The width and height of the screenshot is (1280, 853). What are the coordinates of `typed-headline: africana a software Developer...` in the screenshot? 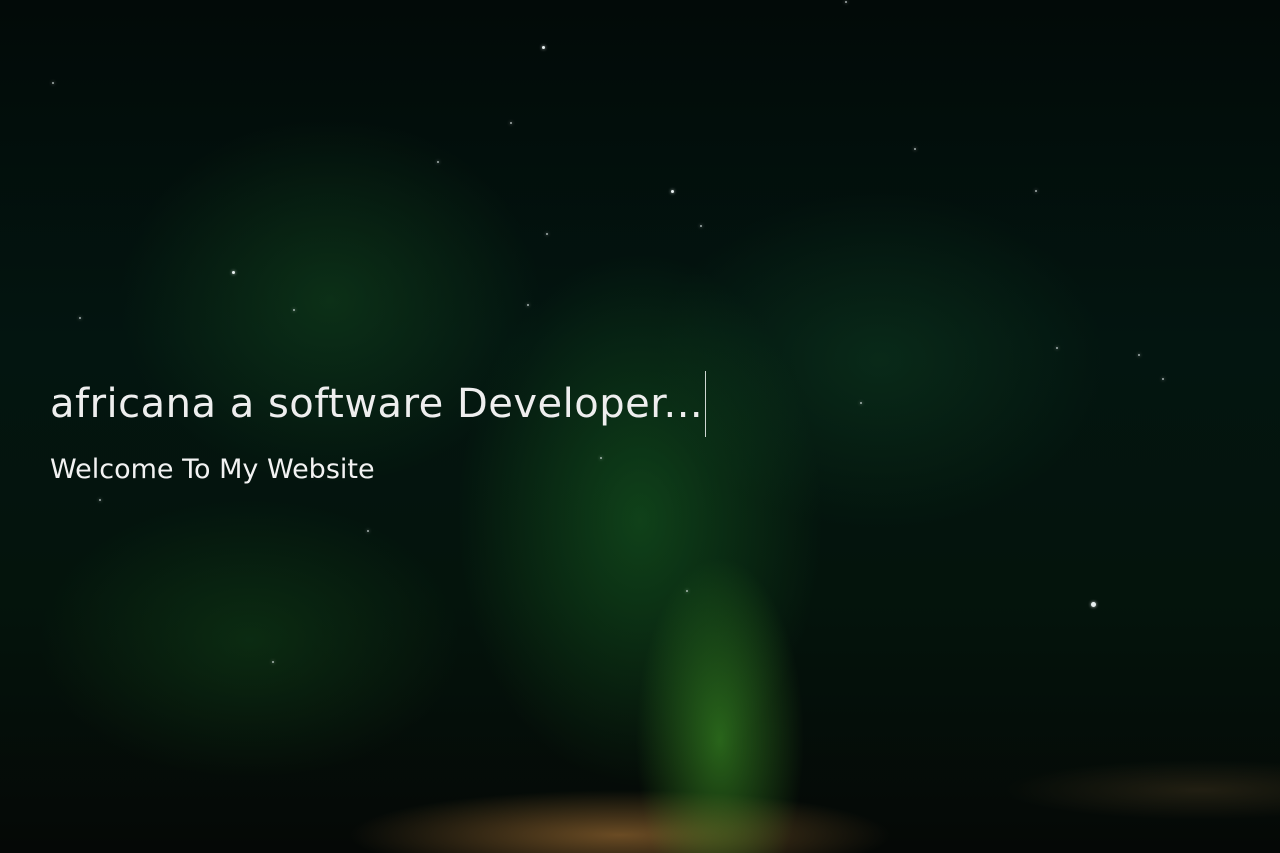 It's located at (377, 404).